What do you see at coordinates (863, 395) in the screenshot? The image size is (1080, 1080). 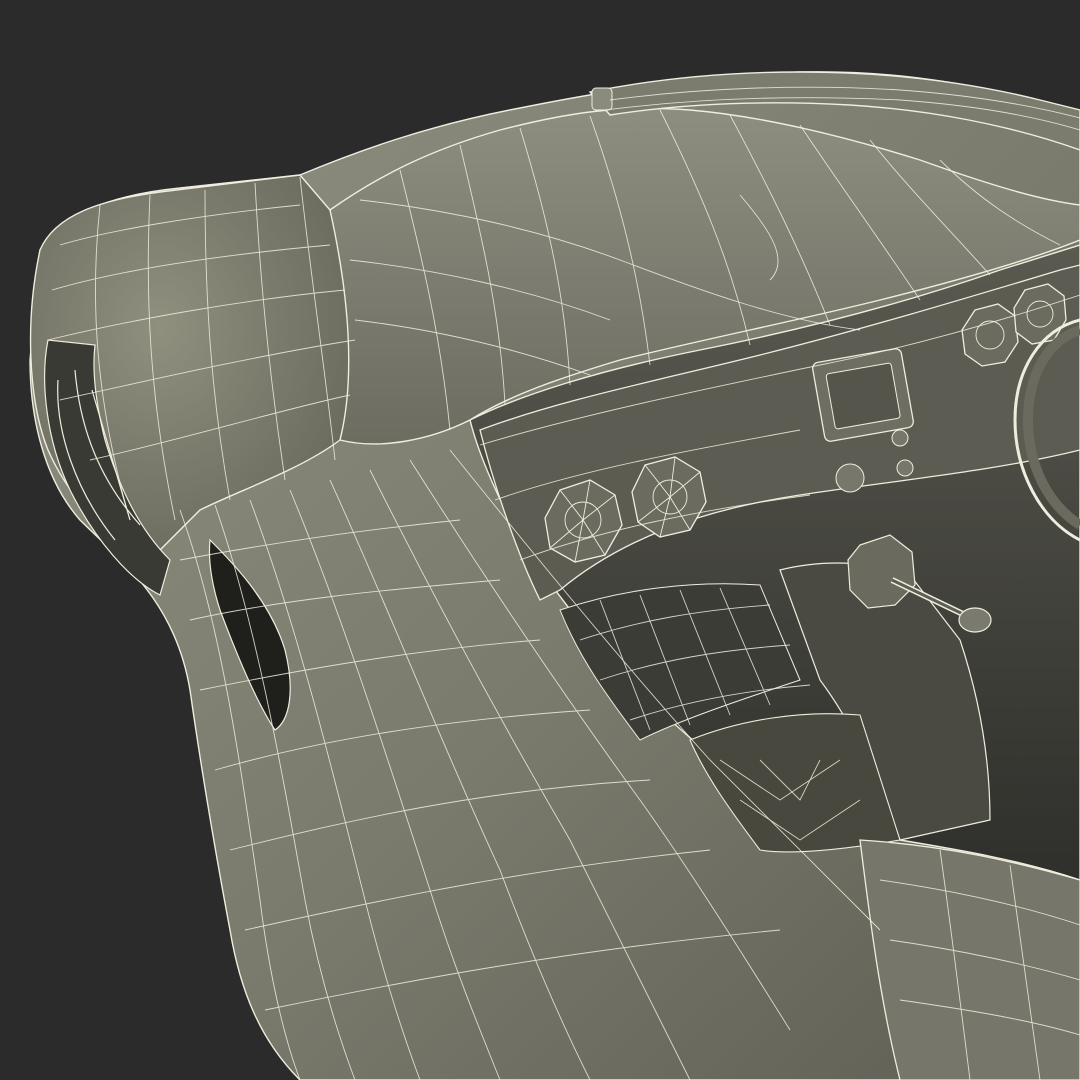 I see `dashboard-display-icon` at bounding box center [863, 395].